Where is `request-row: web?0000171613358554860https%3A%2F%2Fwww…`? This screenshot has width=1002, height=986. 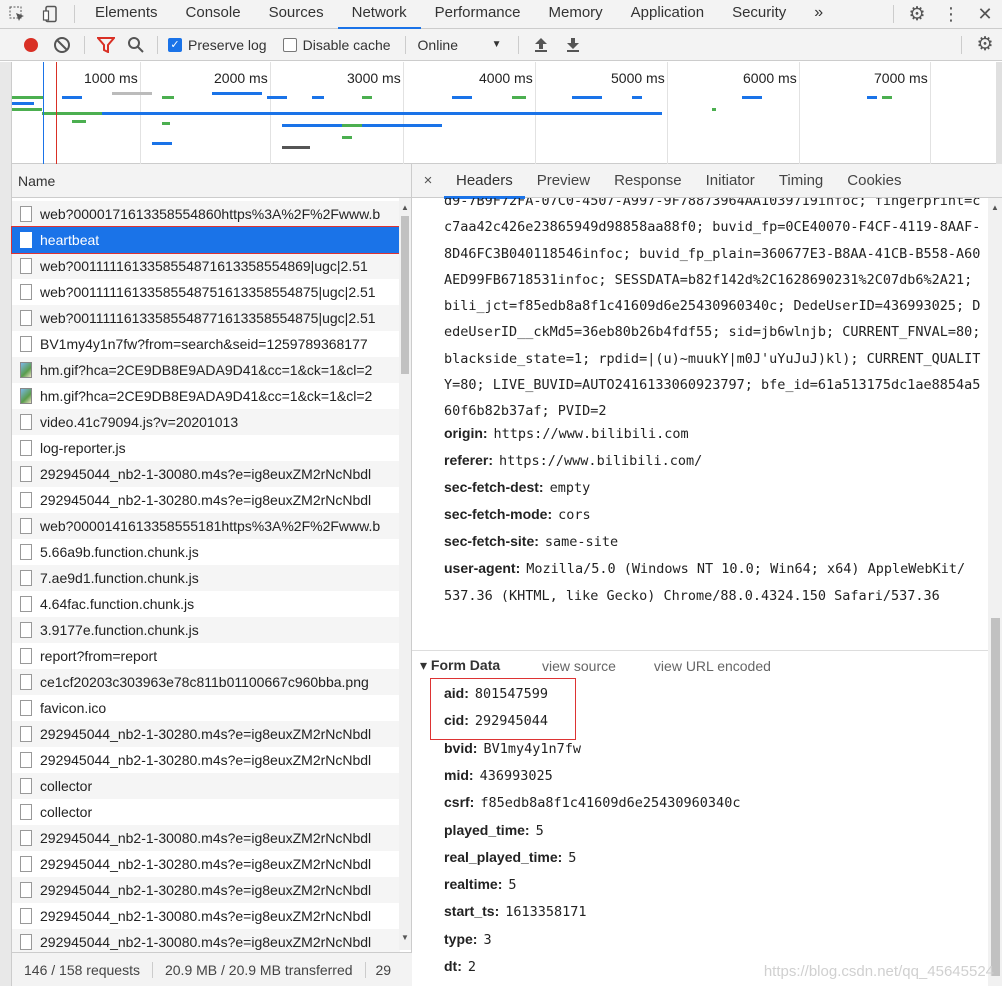
request-row: web?0000171613358554860https%3A%2F%2Fwww… is located at coordinates (206, 214).